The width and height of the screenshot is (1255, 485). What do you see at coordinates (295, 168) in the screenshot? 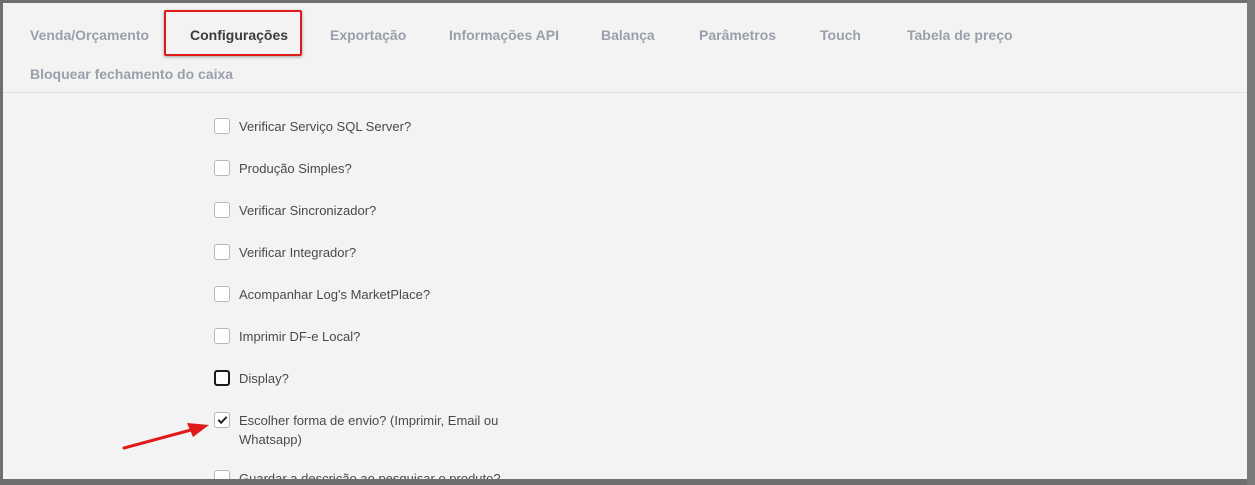
I see `option-label: Produção Simples?` at bounding box center [295, 168].